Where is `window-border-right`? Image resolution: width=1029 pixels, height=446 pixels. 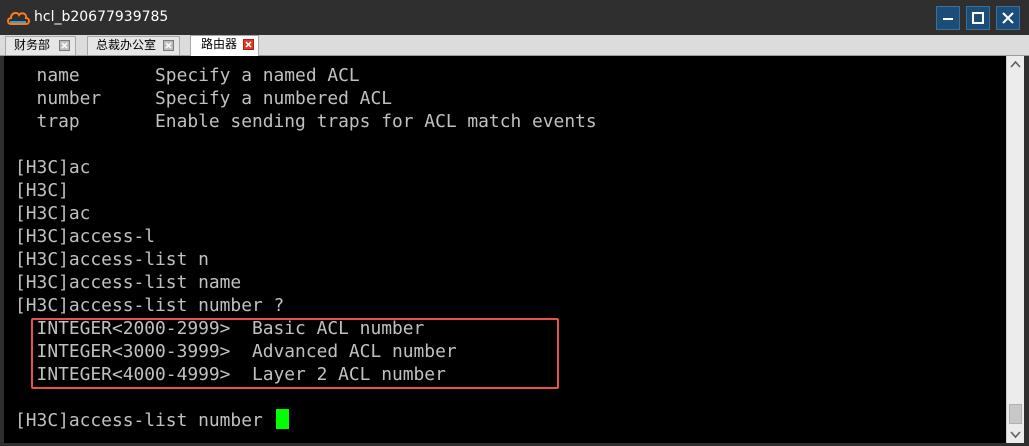 window-border-right is located at coordinates (1026, 251).